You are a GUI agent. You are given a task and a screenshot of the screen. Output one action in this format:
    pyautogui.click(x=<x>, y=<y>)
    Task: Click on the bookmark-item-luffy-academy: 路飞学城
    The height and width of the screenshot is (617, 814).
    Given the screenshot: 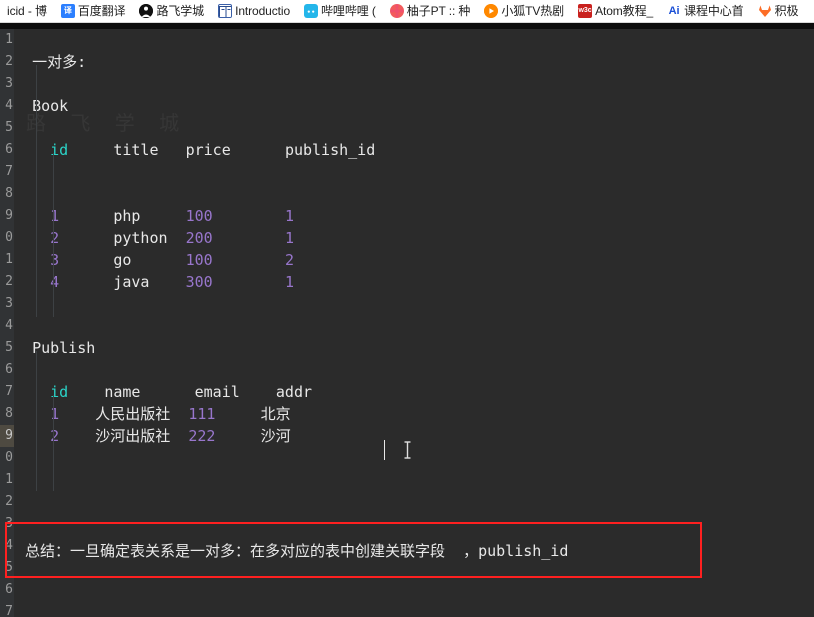 What is the action you would take?
    pyautogui.click(x=171, y=11)
    